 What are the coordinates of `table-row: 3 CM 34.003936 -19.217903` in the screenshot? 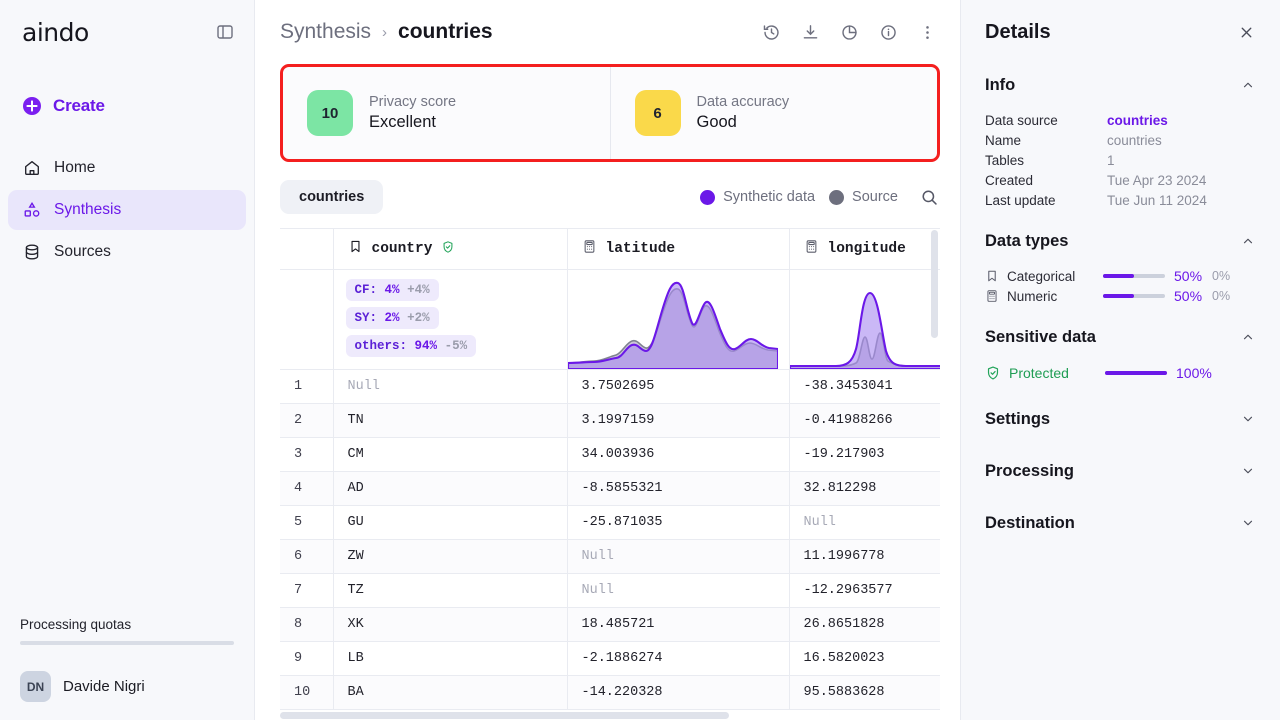 It's located at (610, 454).